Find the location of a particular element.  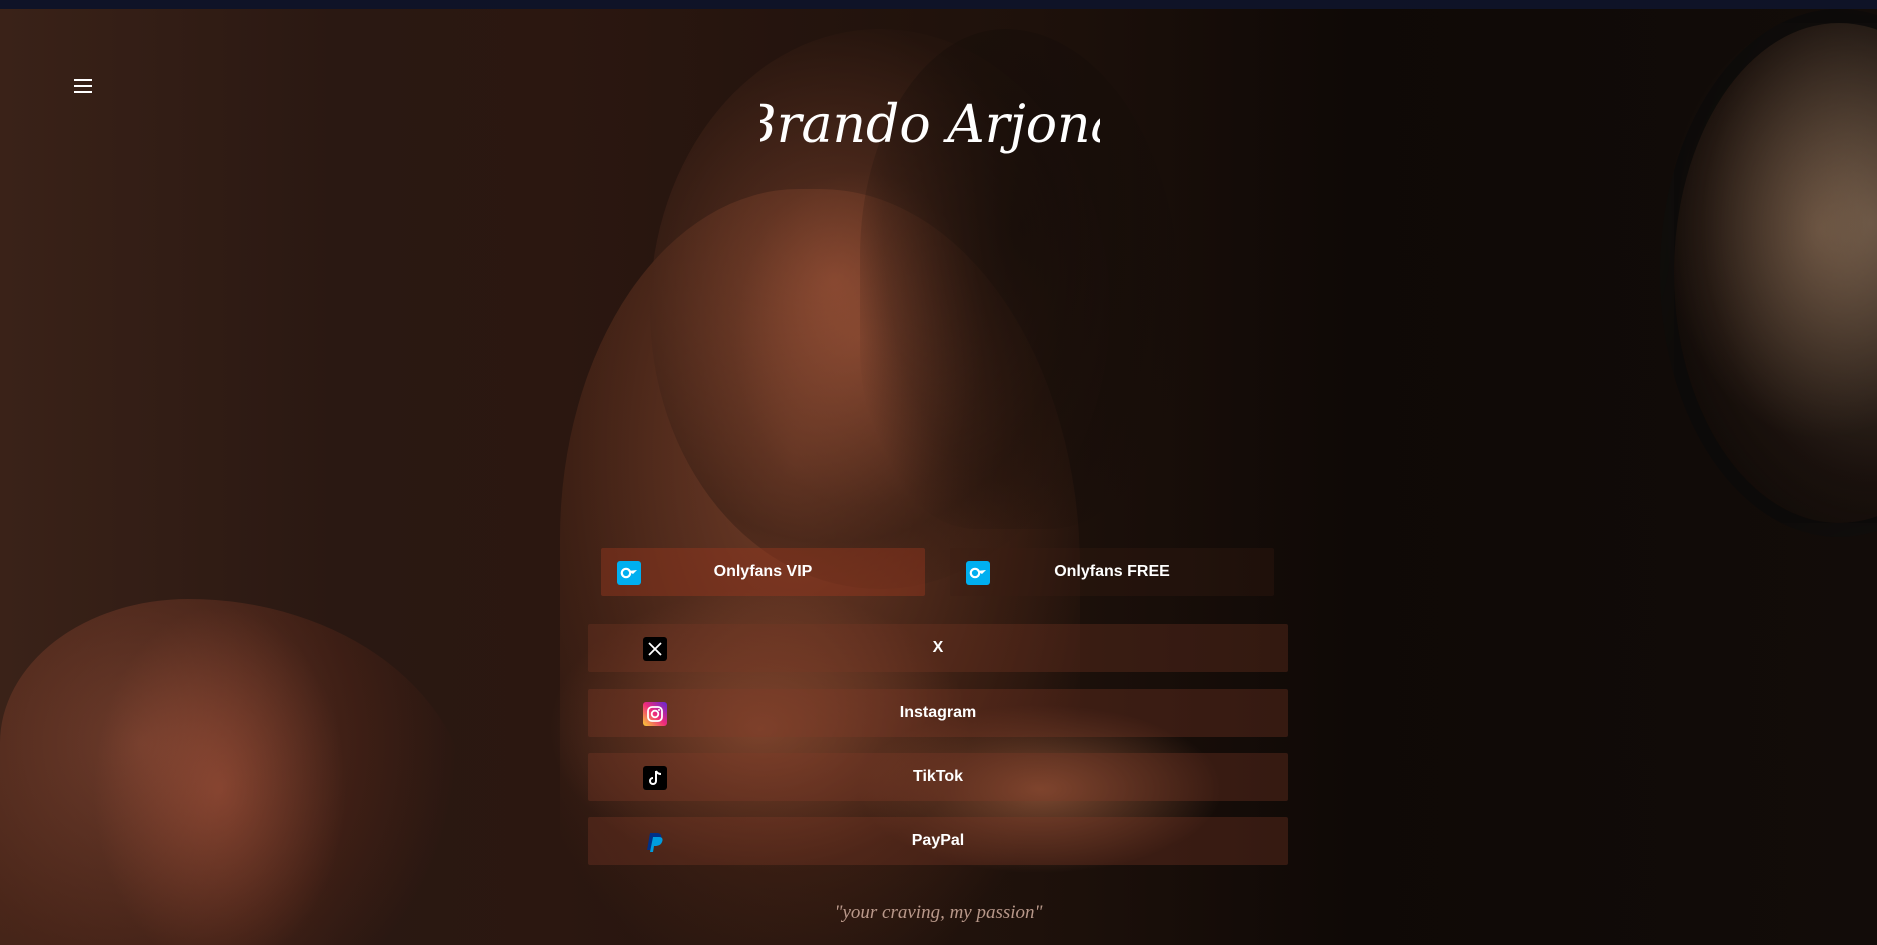

x-link: X is located at coordinates (938, 648).